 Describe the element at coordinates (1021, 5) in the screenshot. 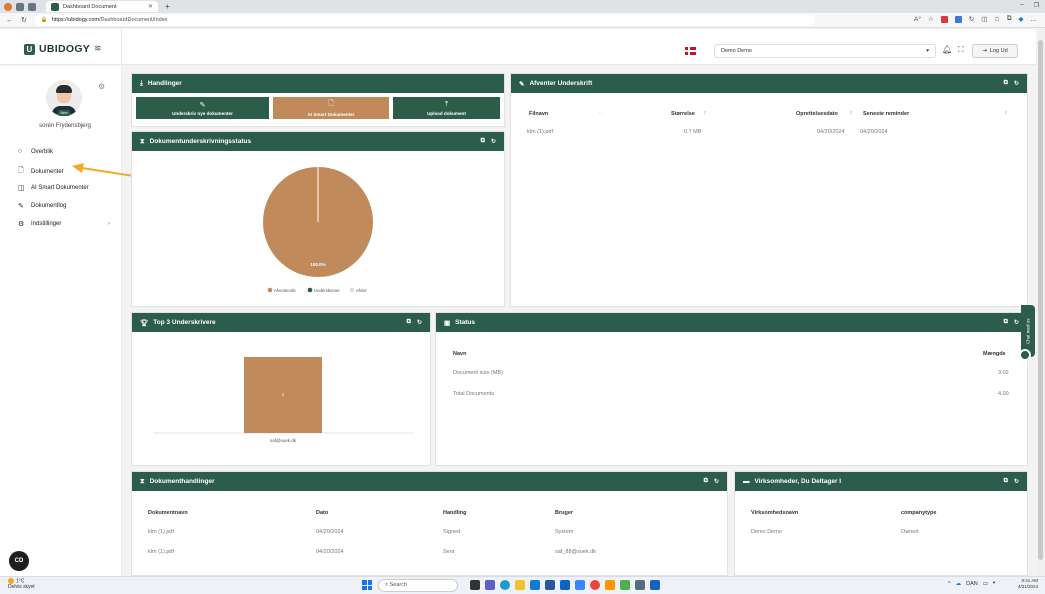

I see `minimize-icon: –` at that location.